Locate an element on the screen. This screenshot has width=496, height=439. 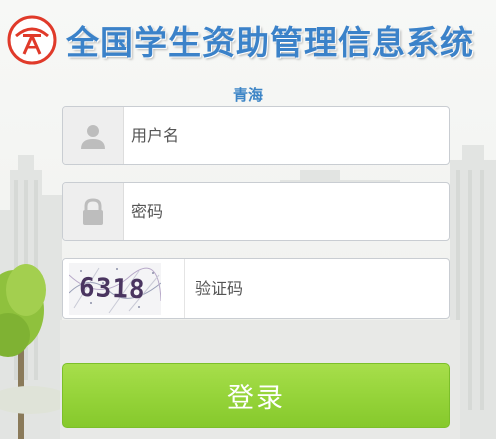
app-header: 全国学生资助管理信息系统 is located at coordinates (240, 40).